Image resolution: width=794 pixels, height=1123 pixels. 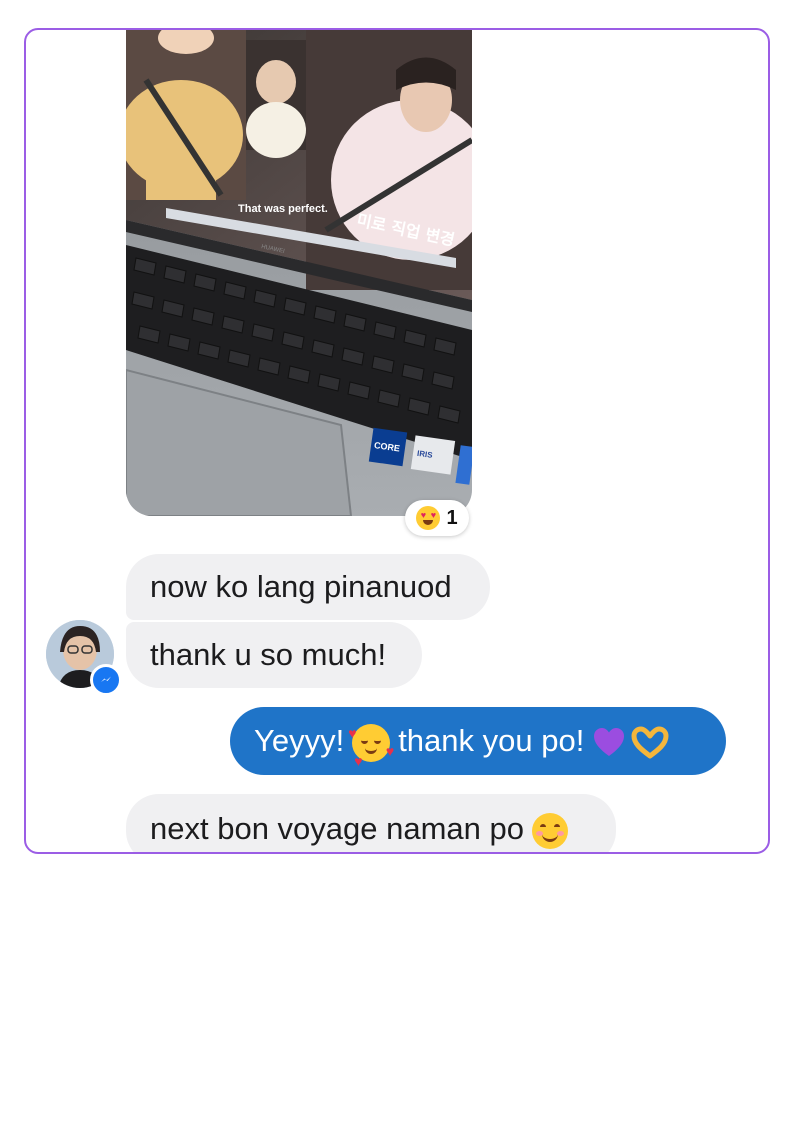 I want to click on photo-subtitle: That was perfect., so click(x=283, y=209).